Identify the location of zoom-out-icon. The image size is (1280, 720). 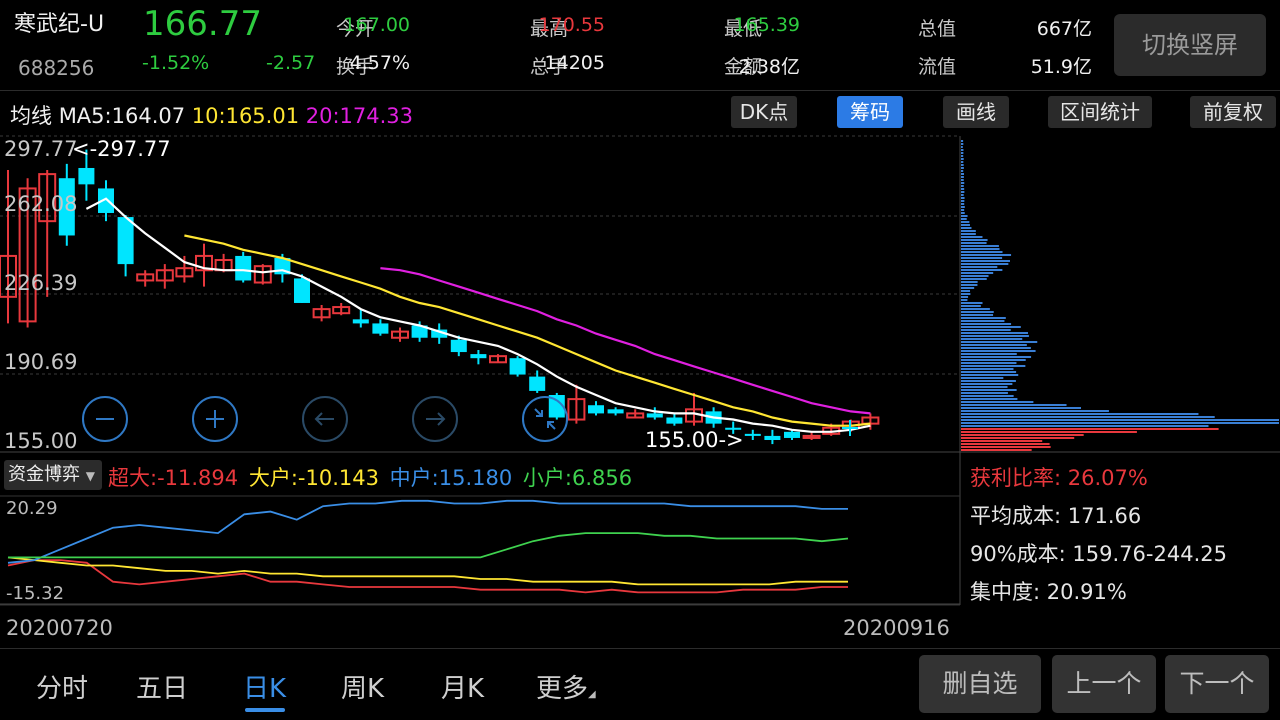
(105, 419).